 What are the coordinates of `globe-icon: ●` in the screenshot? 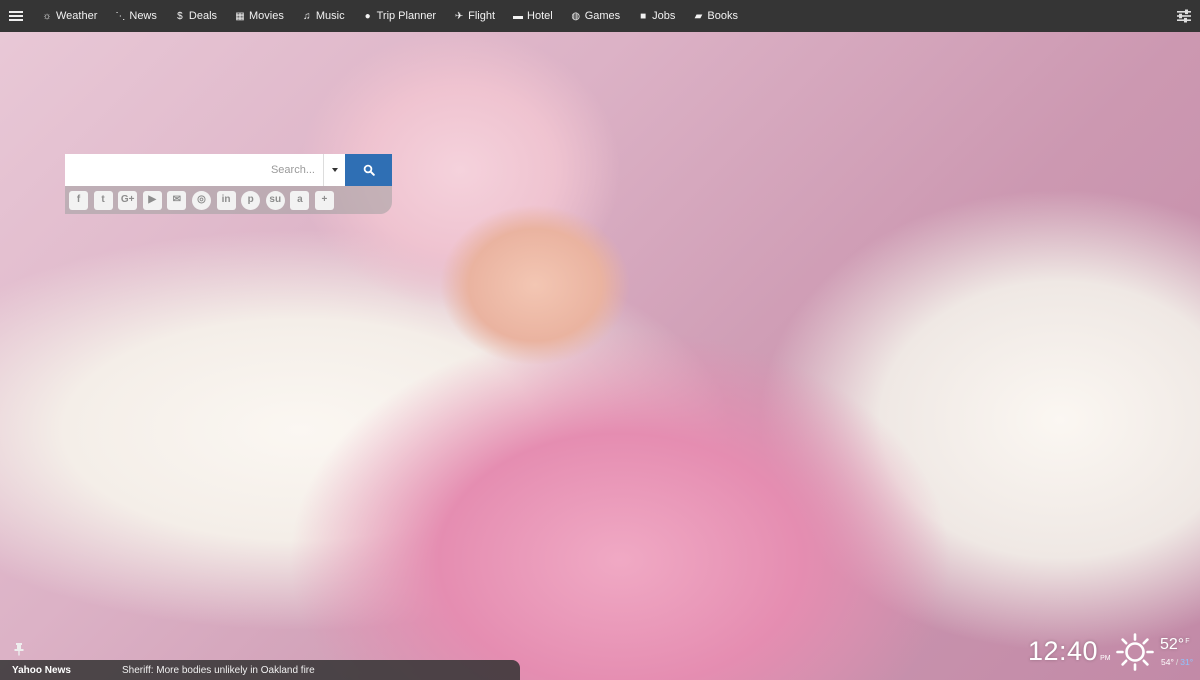 It's located at (367, 16).